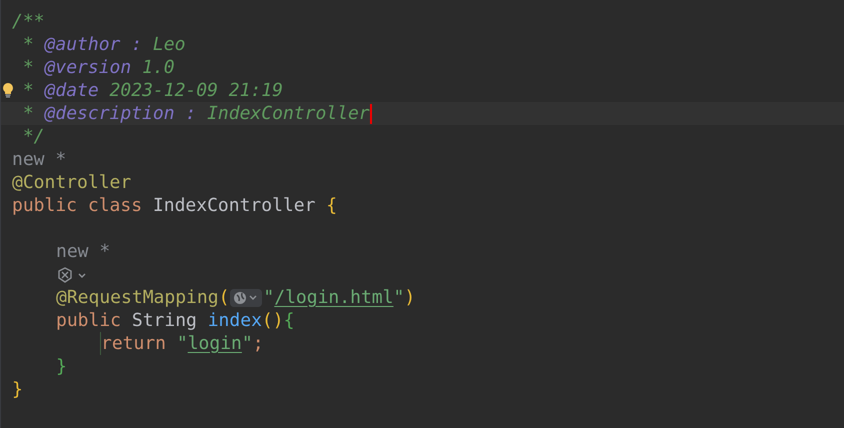 This screenshot has width=844, height=428. Describe the element at coordinates (78, 205) in the screenshot. I see `keyword: public class` at that location.